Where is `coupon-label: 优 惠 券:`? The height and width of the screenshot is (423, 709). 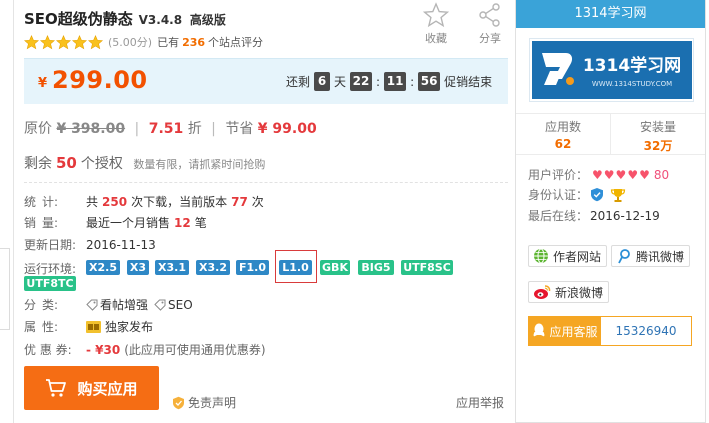 coupon-label: 优 惠 券: is located at coordinates (48, 350).